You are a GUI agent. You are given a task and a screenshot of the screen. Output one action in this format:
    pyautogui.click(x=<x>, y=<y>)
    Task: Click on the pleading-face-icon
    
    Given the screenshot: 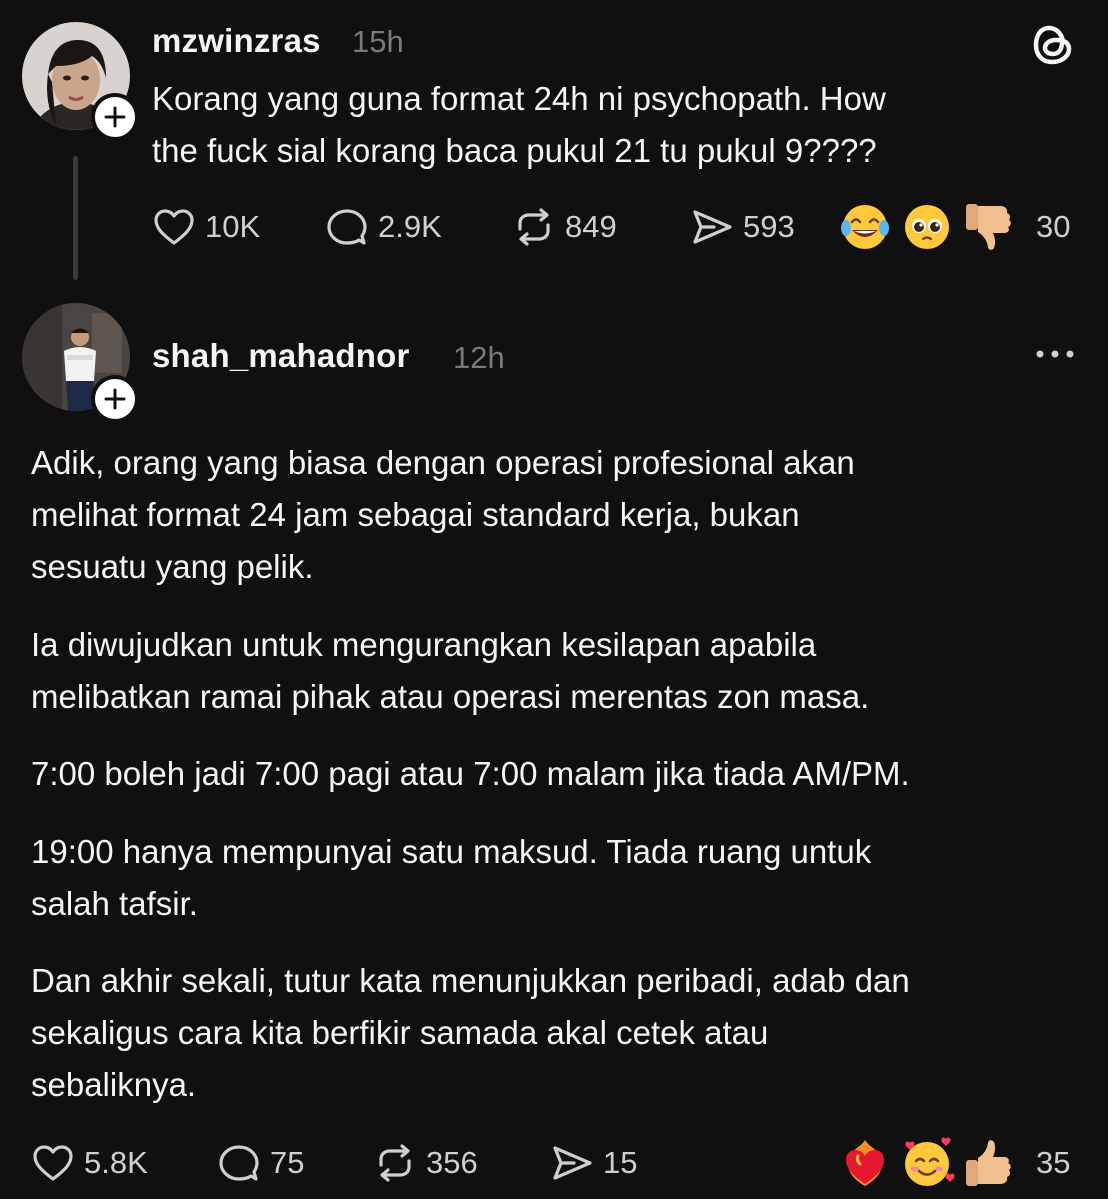 What is the action you would take?
    pyautogui.click(x=927, y=227)
    